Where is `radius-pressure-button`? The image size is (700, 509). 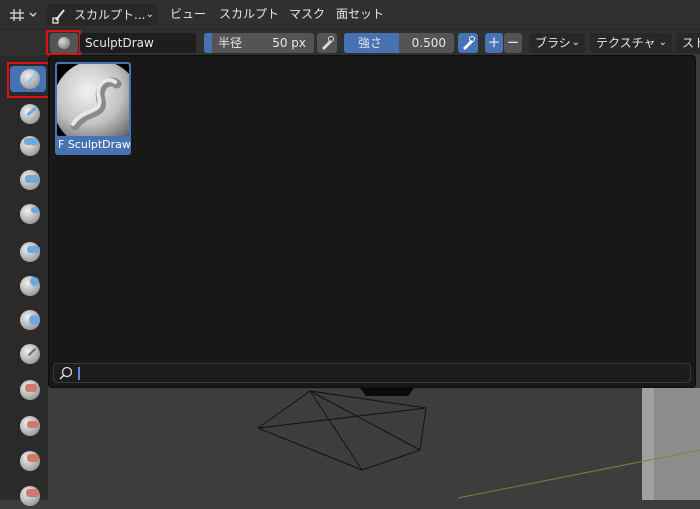 radius-pressure-button is located at coordinates (327, 43).